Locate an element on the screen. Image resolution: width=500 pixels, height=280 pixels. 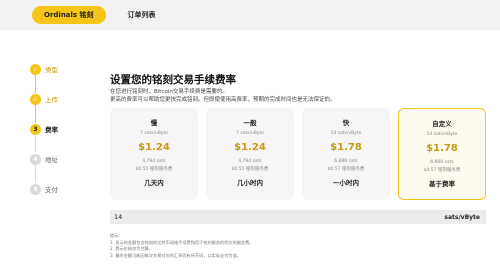
step-label: 类型 is located at coordinates (51, 70).